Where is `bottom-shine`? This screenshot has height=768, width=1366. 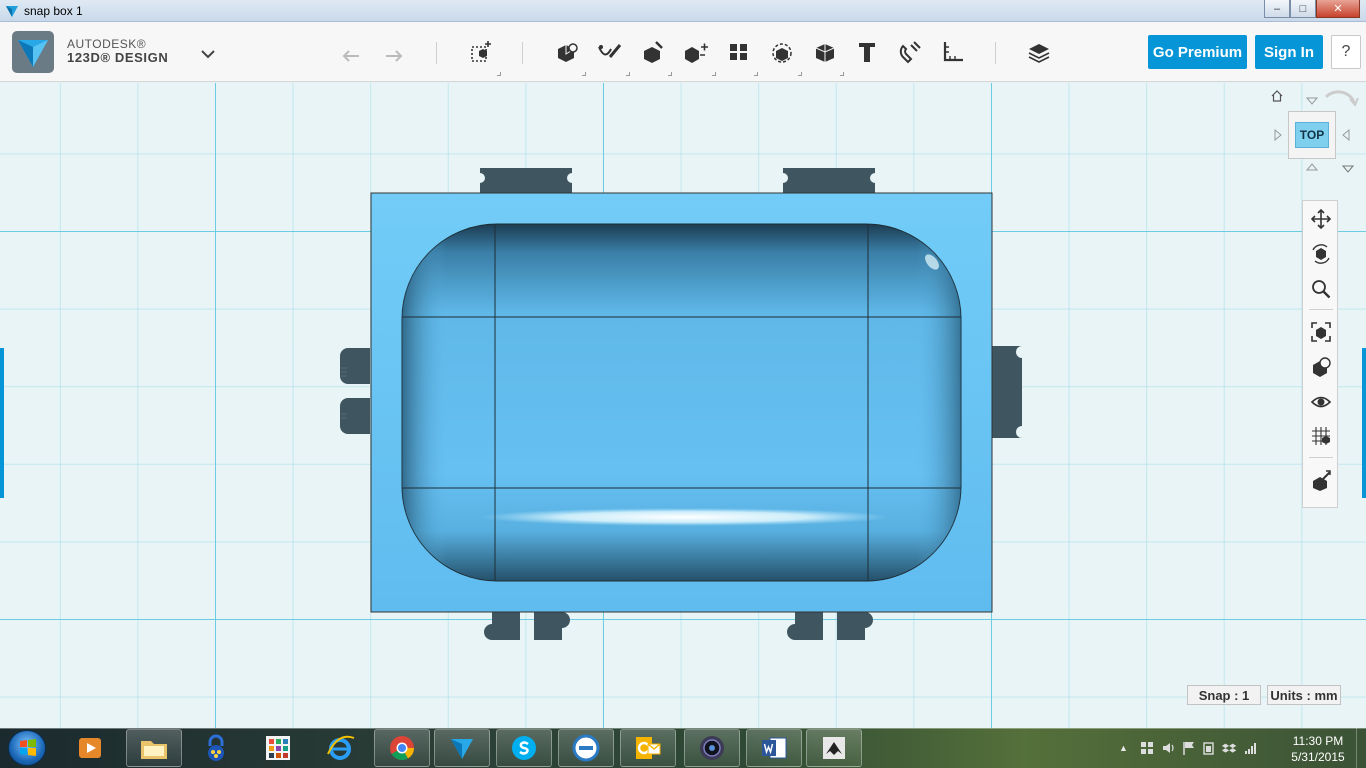 bottom-shine is located at coordinates (685, 517).